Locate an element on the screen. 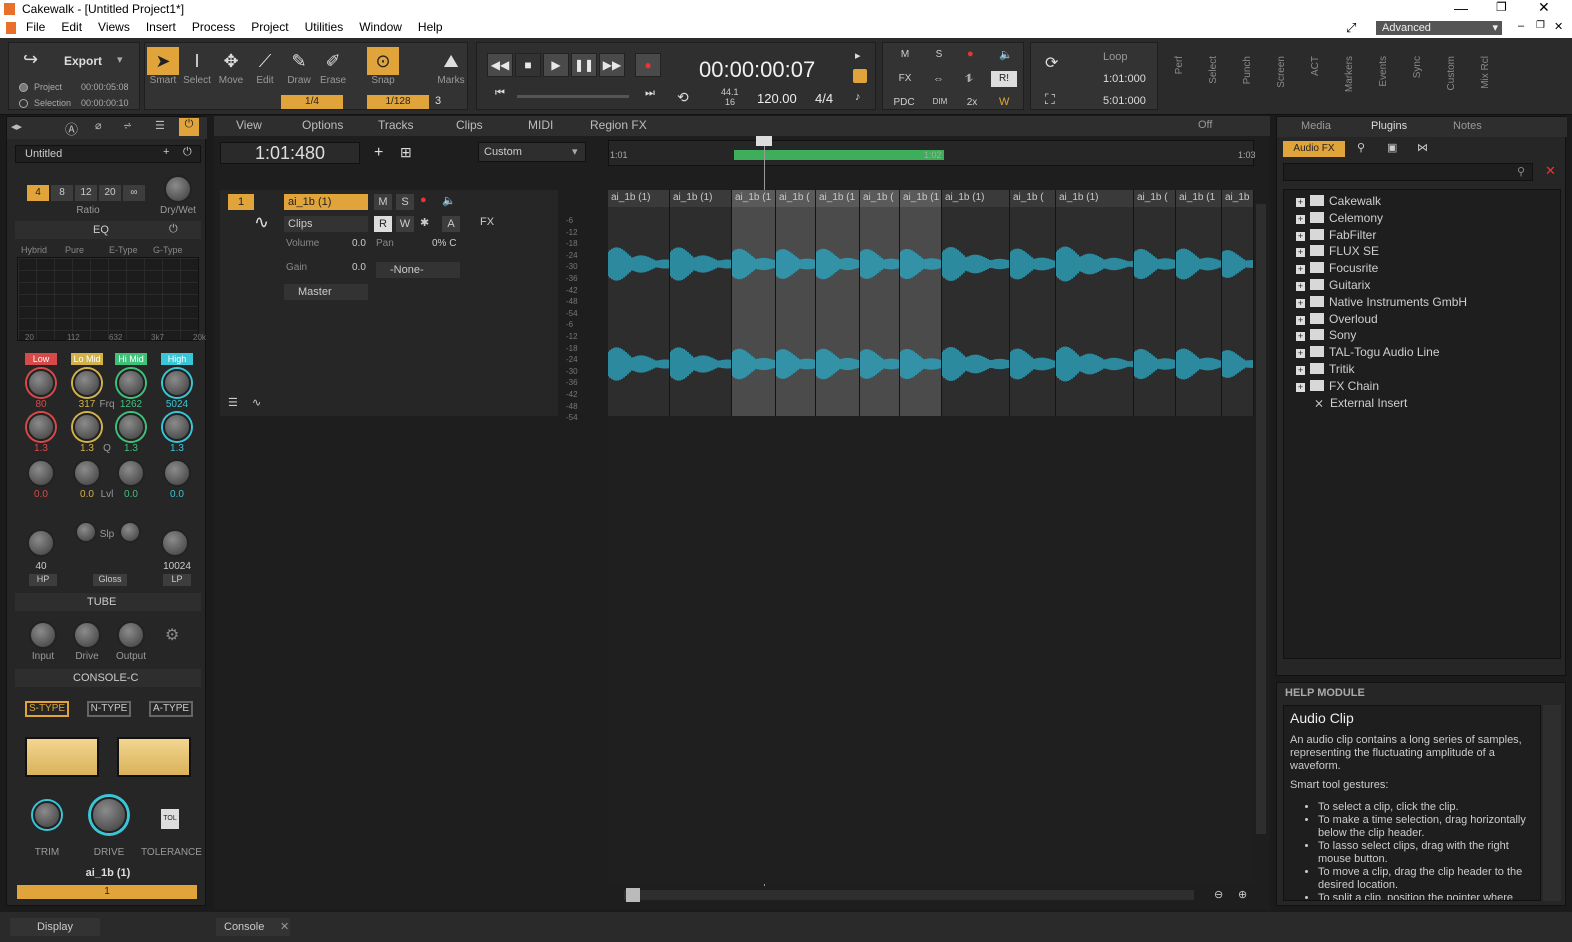 The image size is (1572, 942). automation-icon: ⥮ is located at coordinates (969, 79).